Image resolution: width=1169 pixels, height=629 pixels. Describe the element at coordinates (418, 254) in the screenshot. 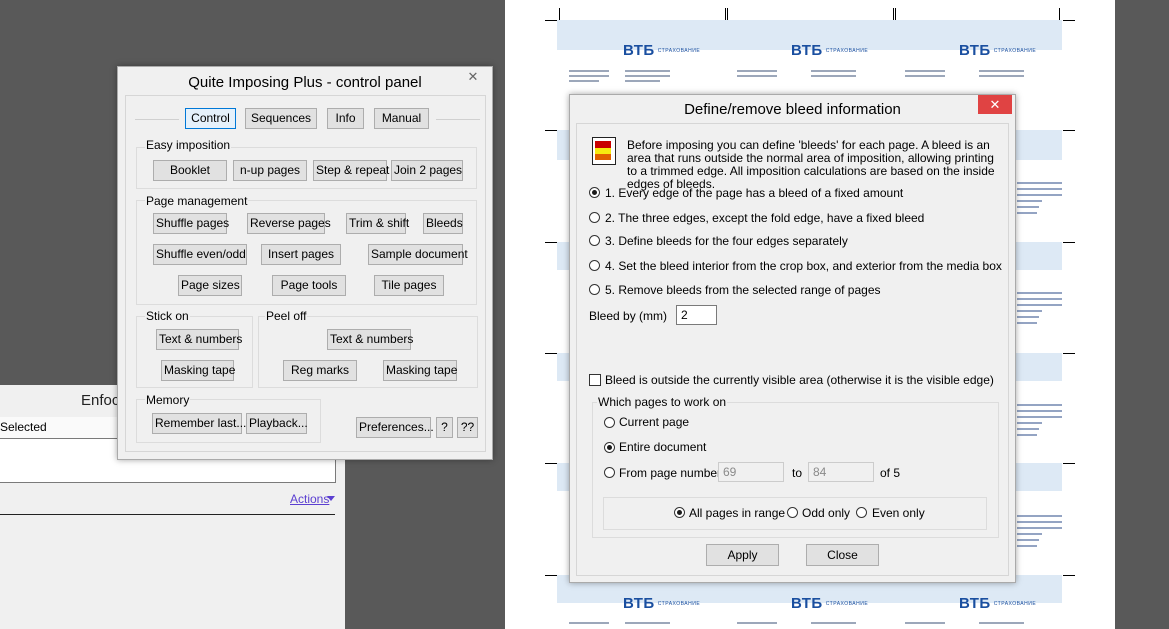

I see `sample-document-button: Sample document` at that location.